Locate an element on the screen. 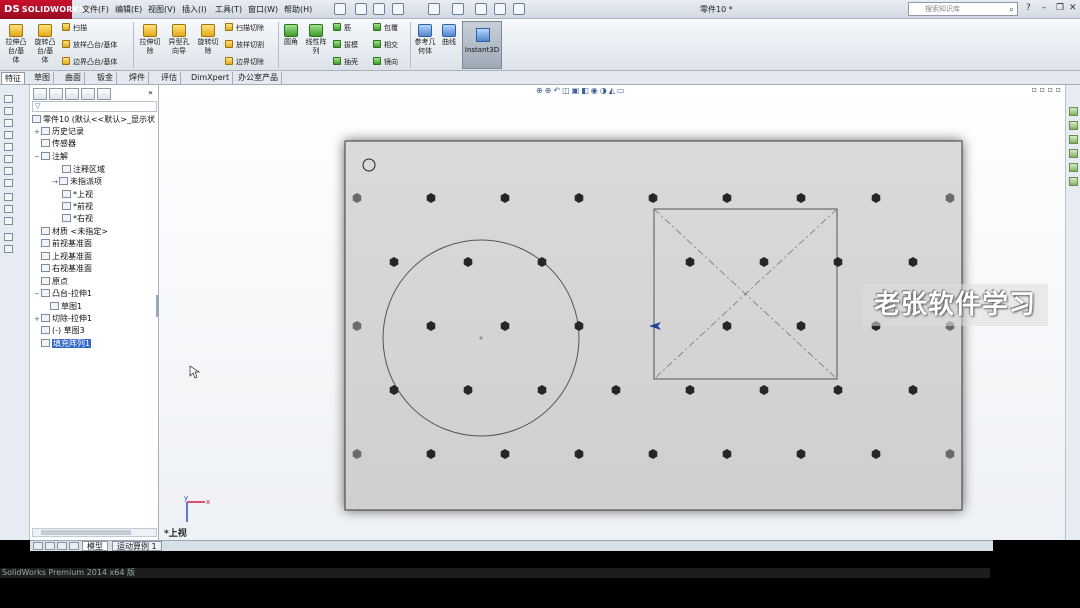  undo-icon is located at coordinates (434, 9).